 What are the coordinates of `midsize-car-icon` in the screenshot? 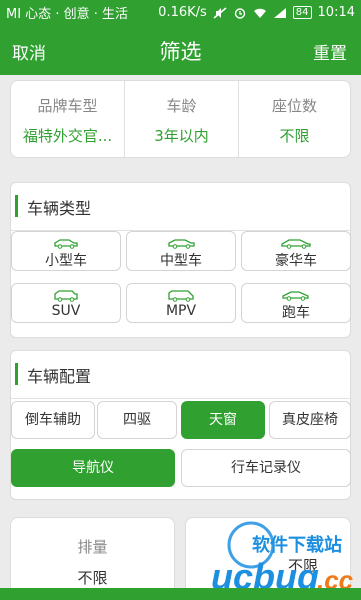 It's located at (181, 244).